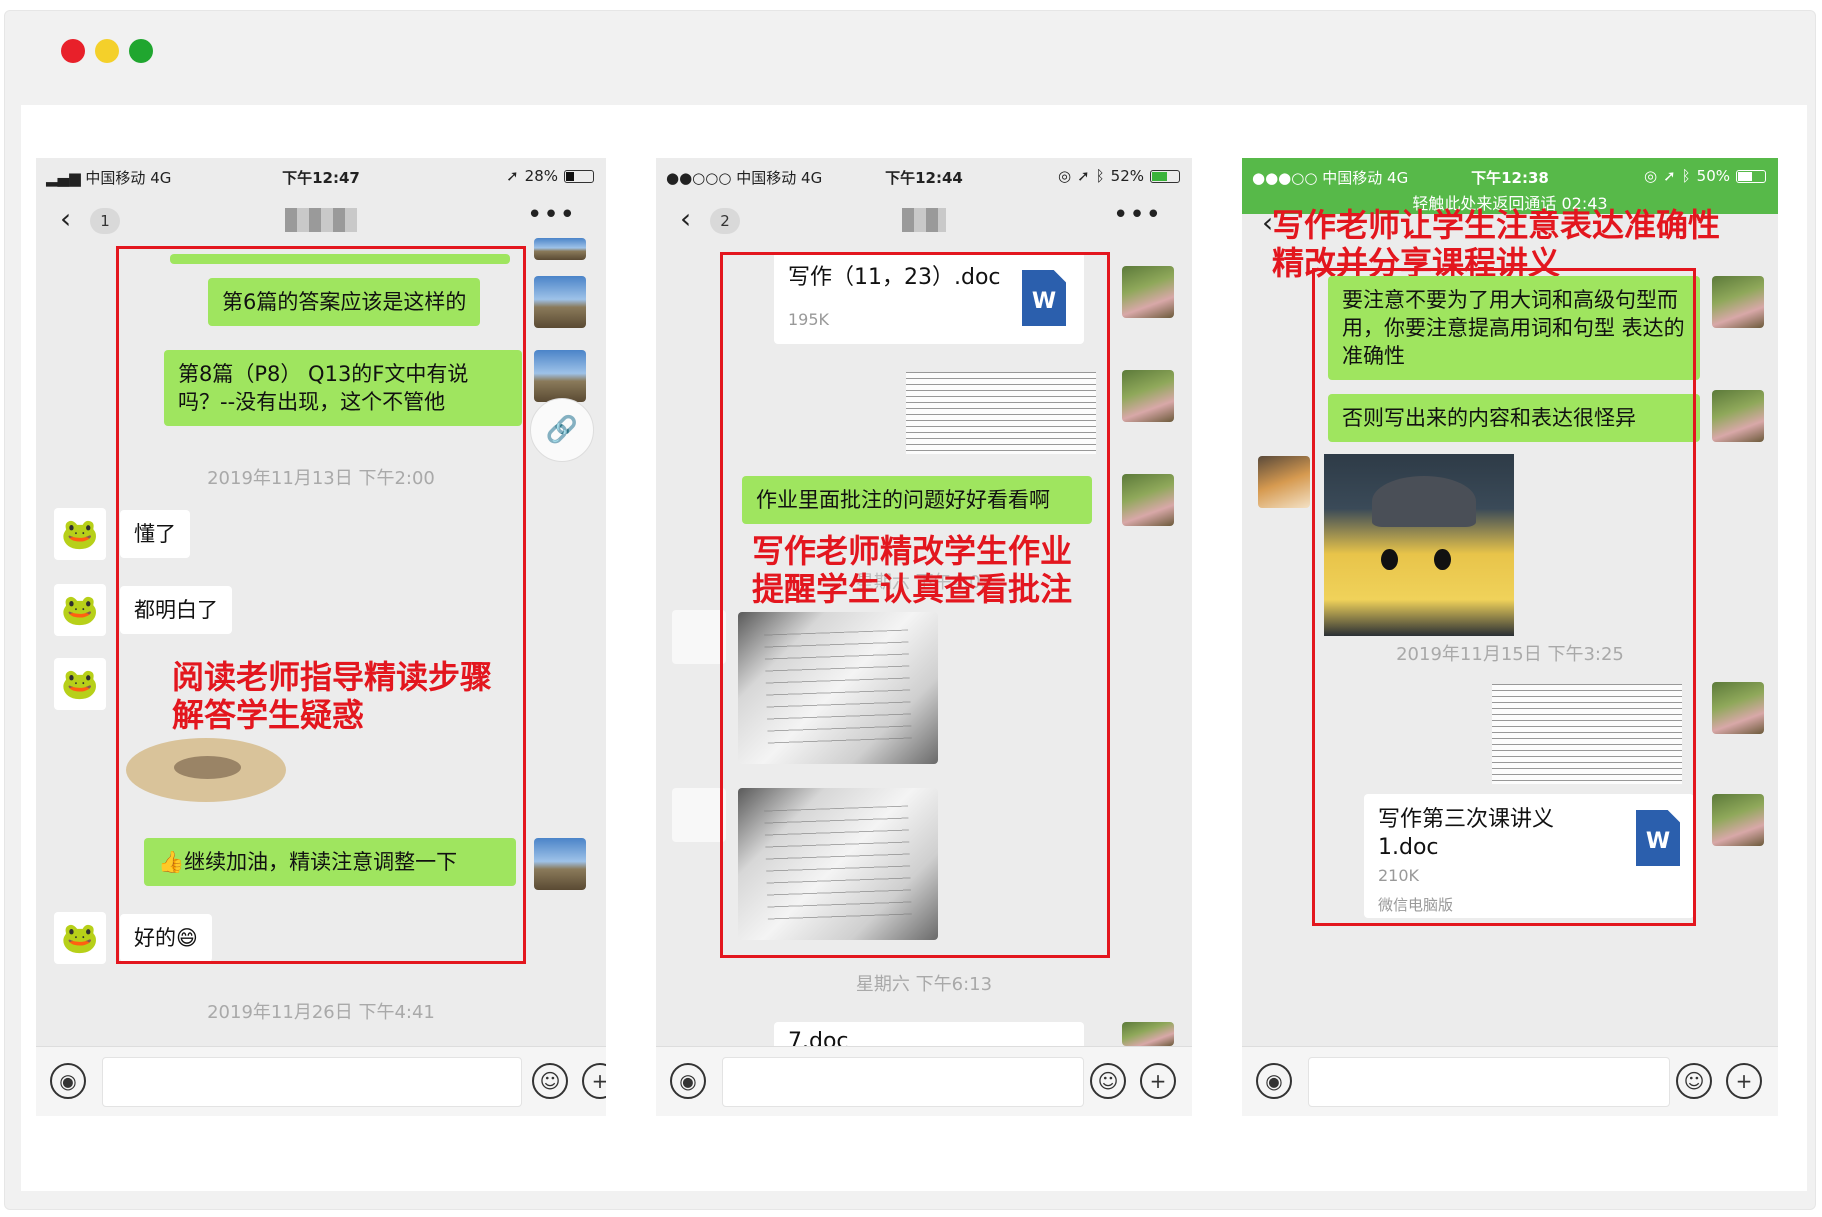 The image size is (1822, 1217). What do you see at coordinates (107, 51) in the screenshot?
I see `minimize-window-button` at bounding box center [107, 51].